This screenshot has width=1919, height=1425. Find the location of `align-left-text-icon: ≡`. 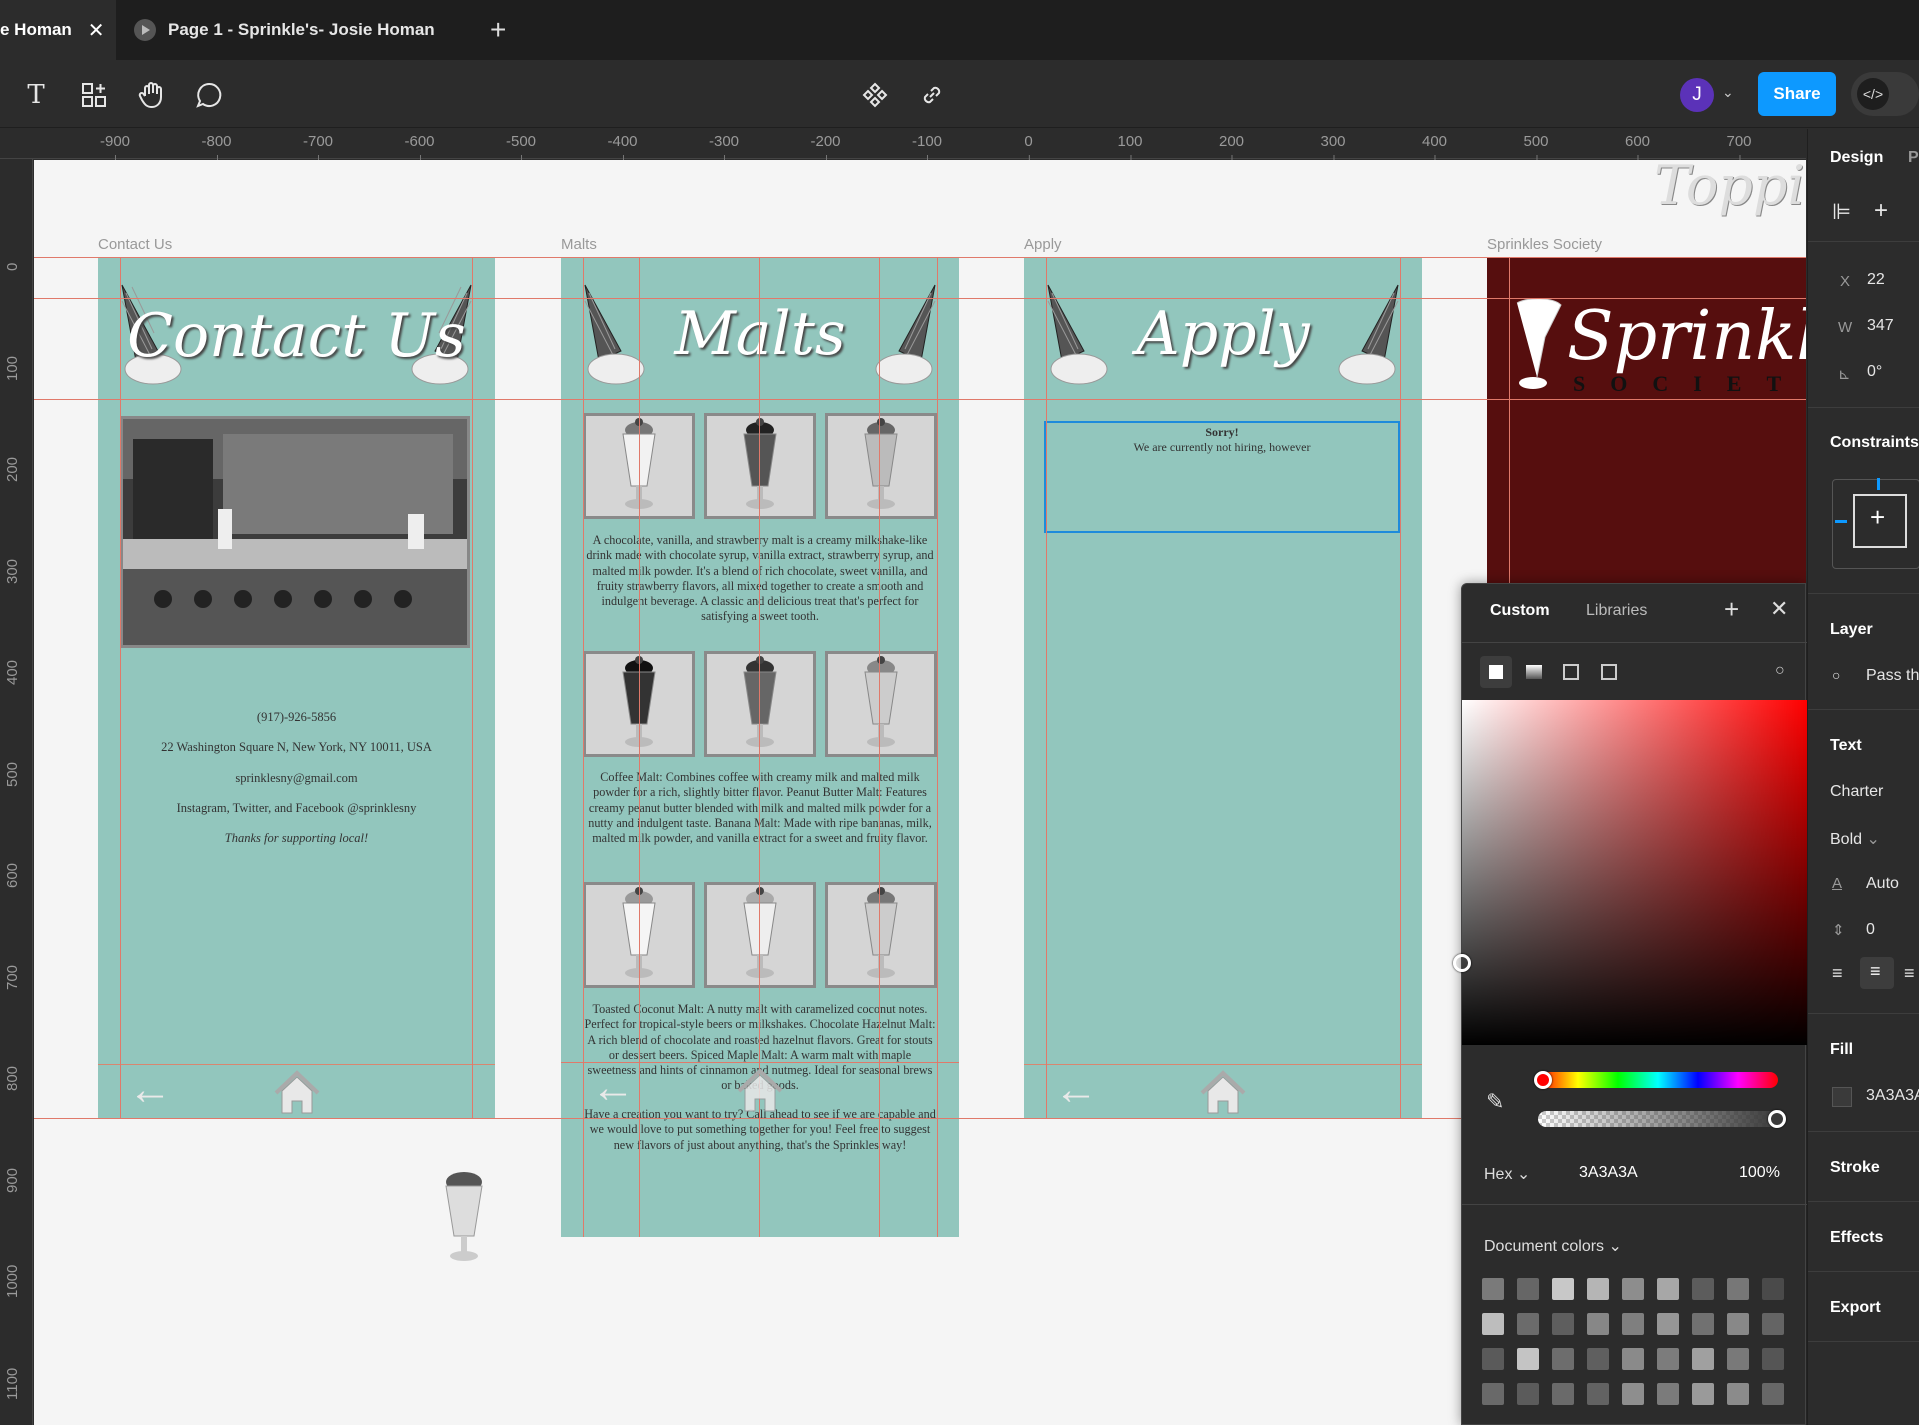

align-left-text-icon: ≡ is located at coordinates (1837, 973).